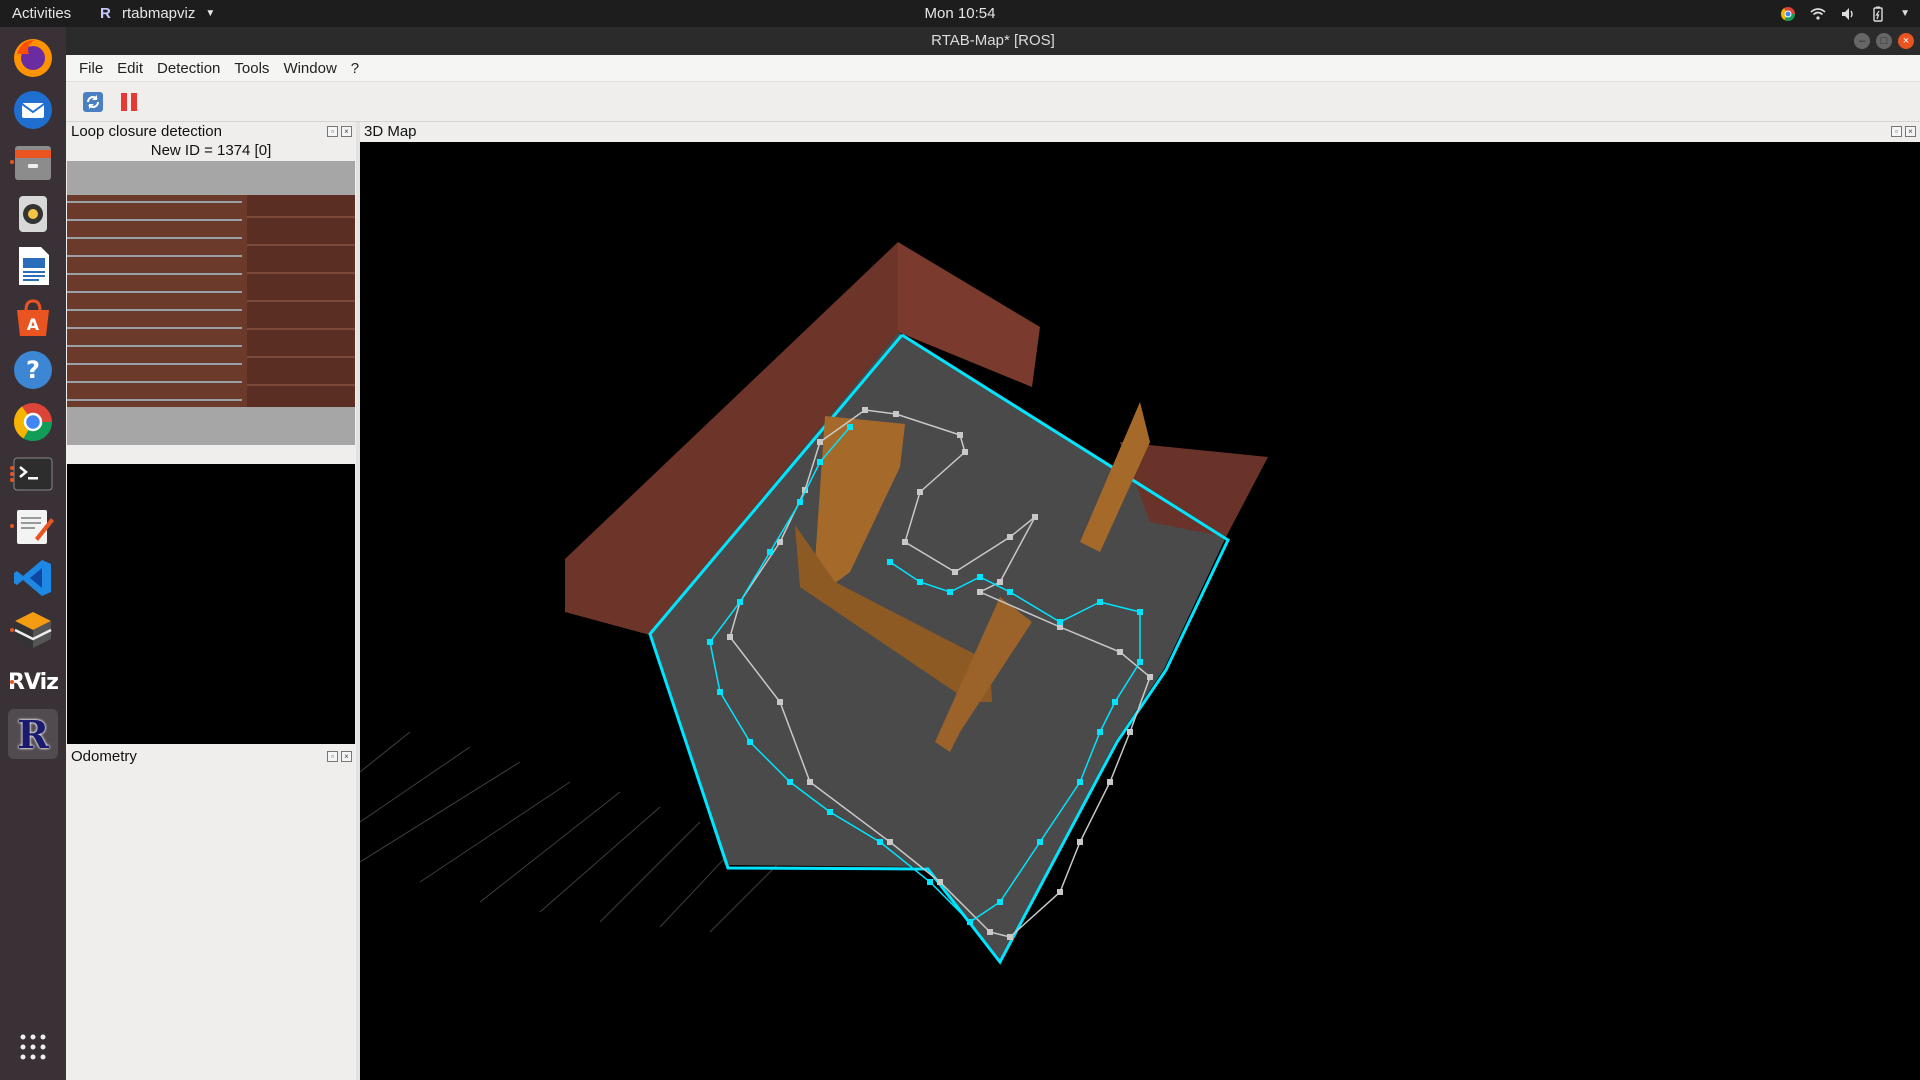 The width and height of the screenshot is (1920, 1080). Describe the element at coordinates (157, 13) in the screenshot. I see `app-menu: R rtabmapviz ▼` at that location.